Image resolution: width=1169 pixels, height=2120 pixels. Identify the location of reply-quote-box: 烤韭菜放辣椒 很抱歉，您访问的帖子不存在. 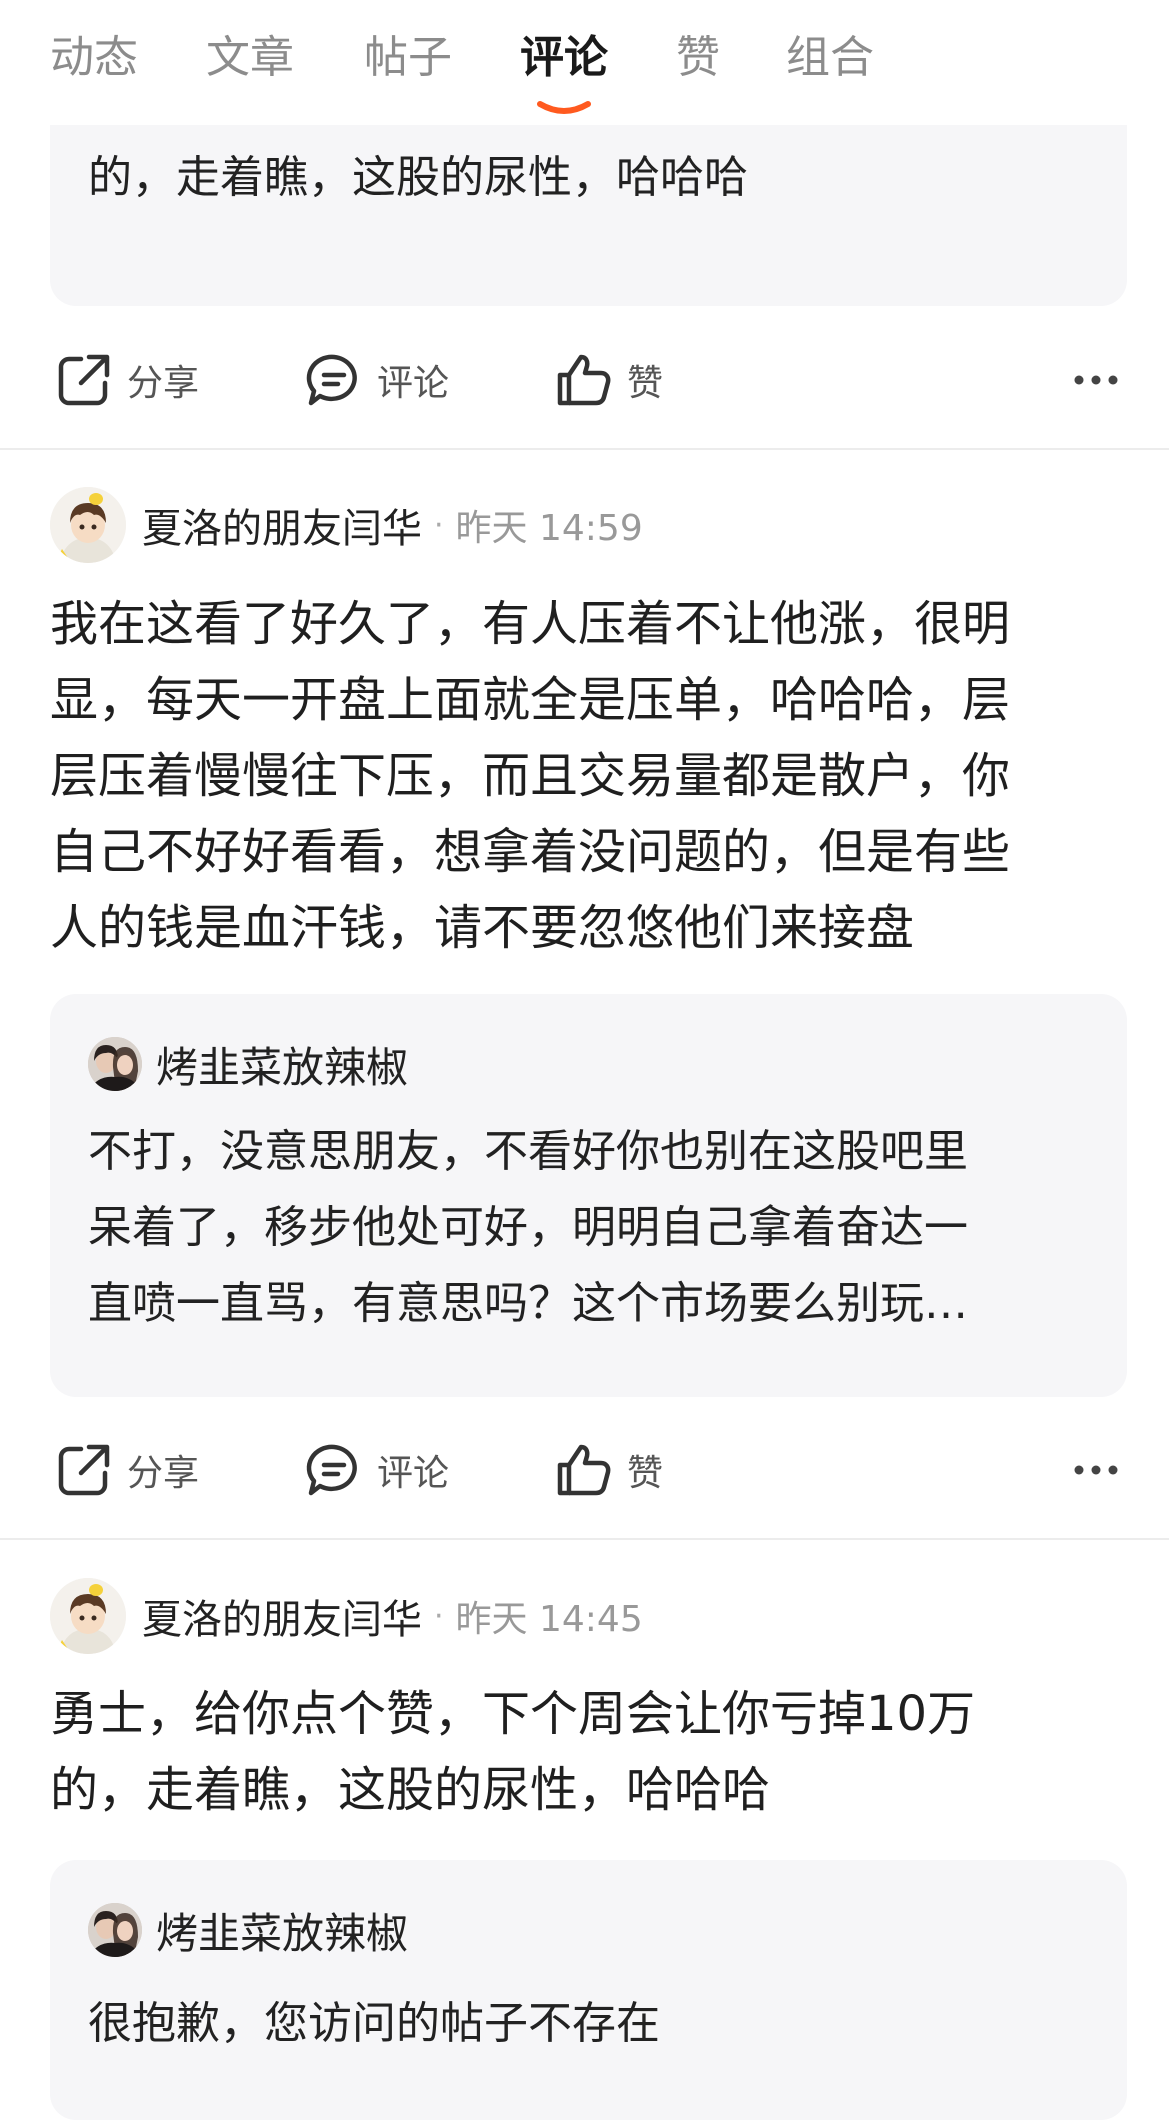
(588, 1990).